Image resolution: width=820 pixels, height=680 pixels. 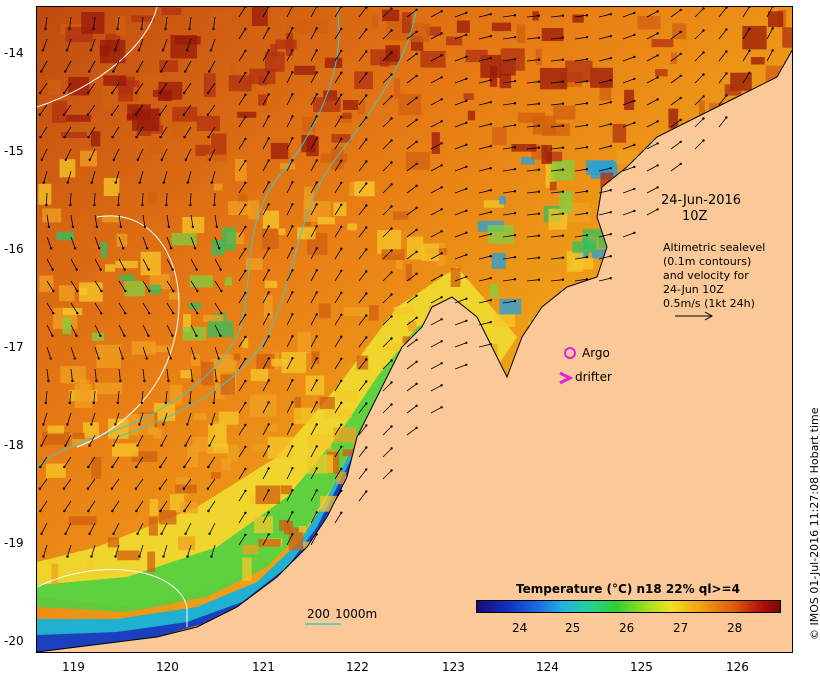 What do you see at coordinates (14, 347) in the screenshot?
I see `lat-tick: -17` at bounding box center [14, 347].